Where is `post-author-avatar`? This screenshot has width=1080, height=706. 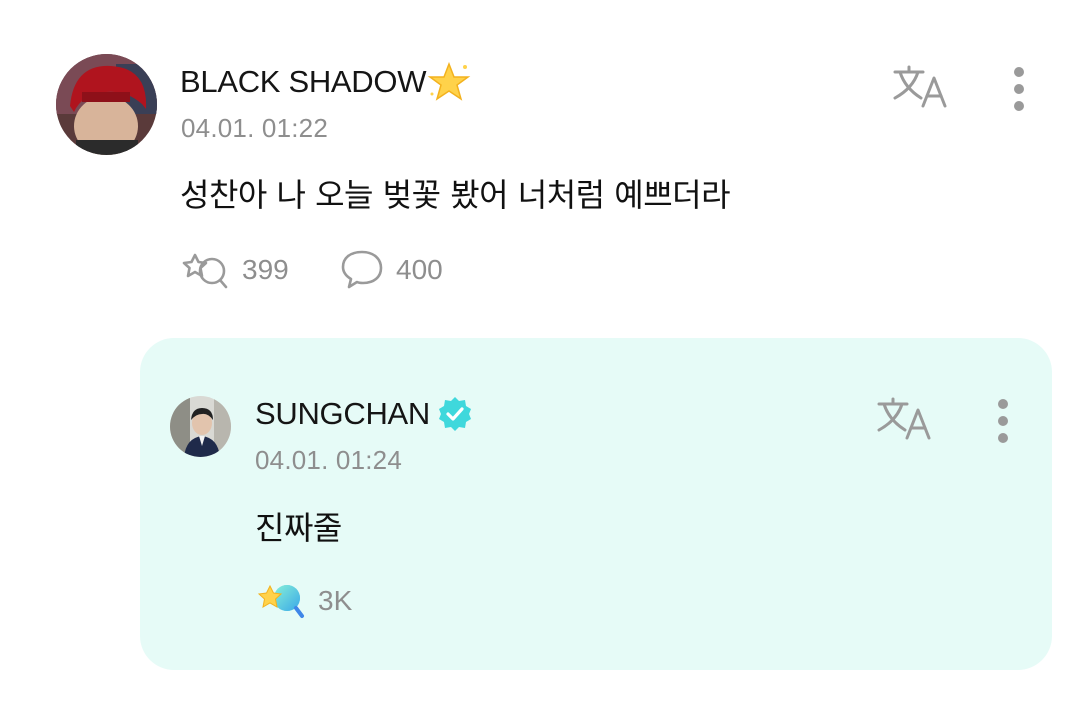 post-author-avatar is located at coordinates (106, 104).